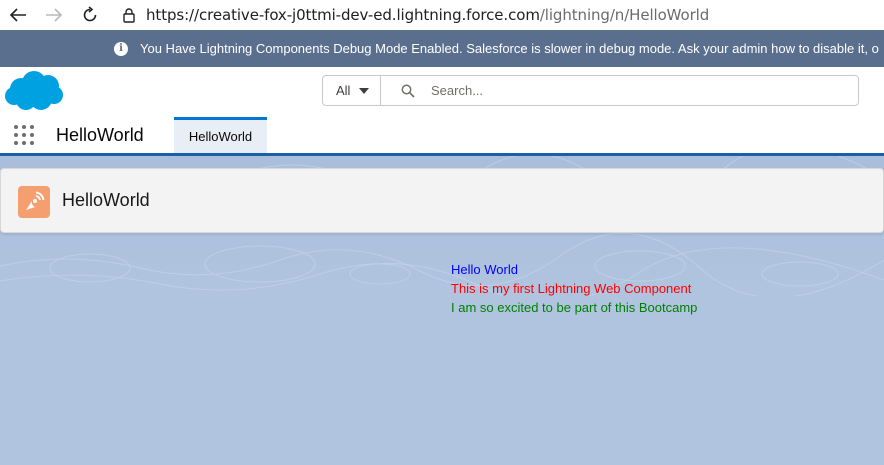 Image resolution: width=884 pixels, height=465 pixels. What do you see at coordinates (408, 91) in the screenshot?
I see `search-icon` at bounding box center [408, 91].